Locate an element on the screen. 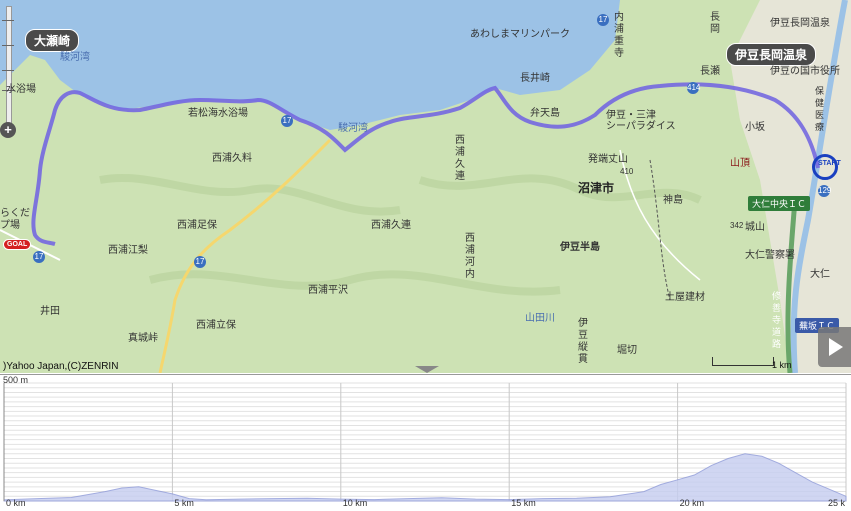 This screenshot has height=511, width=851. label-kosaka: 小坂 is located at coordinates (755, 127).